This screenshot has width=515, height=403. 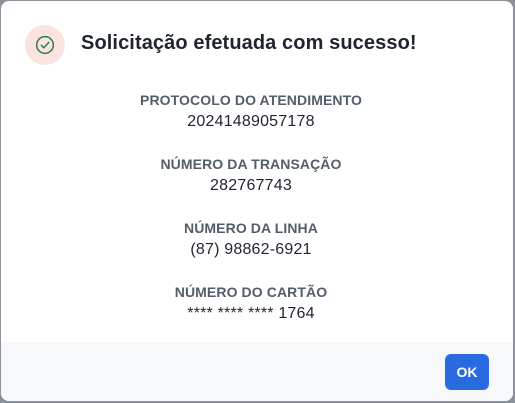 I want to click on check-circle-icon, so click(x=45, y=45).